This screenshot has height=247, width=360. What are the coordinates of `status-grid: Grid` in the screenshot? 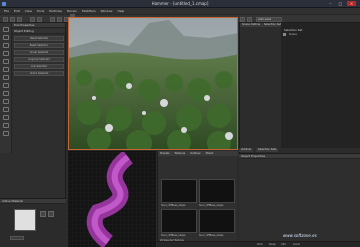 It's located at (259, 244).